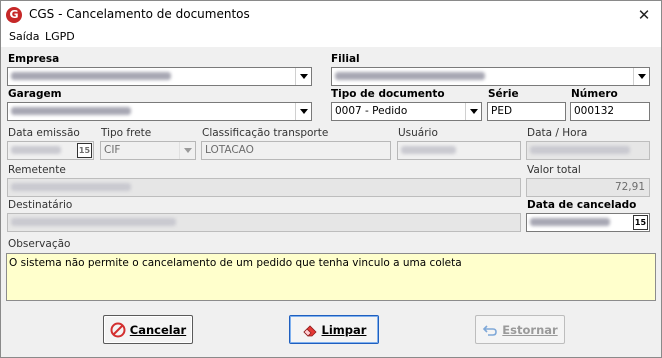 This screenshot has width=662, height=358. Describe the element at coordinates (554, 170) in the screenshot. I see `valor-total-label: Valor total` at that location.